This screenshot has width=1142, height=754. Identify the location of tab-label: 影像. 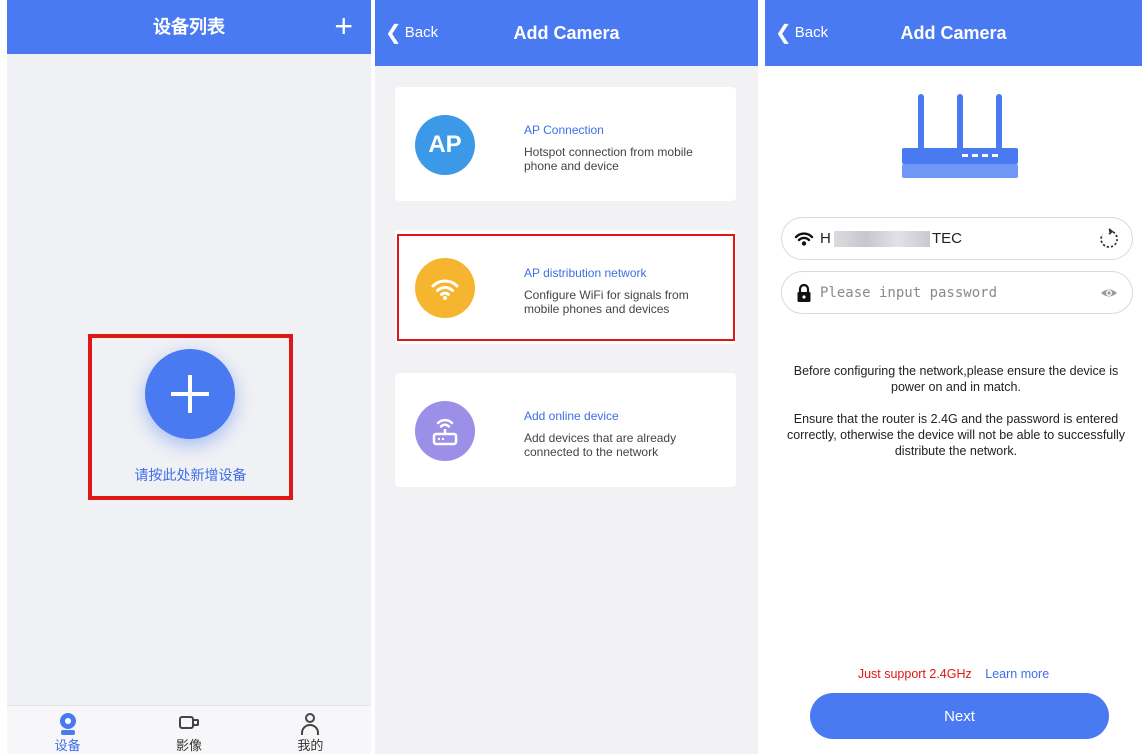
(188, 745).